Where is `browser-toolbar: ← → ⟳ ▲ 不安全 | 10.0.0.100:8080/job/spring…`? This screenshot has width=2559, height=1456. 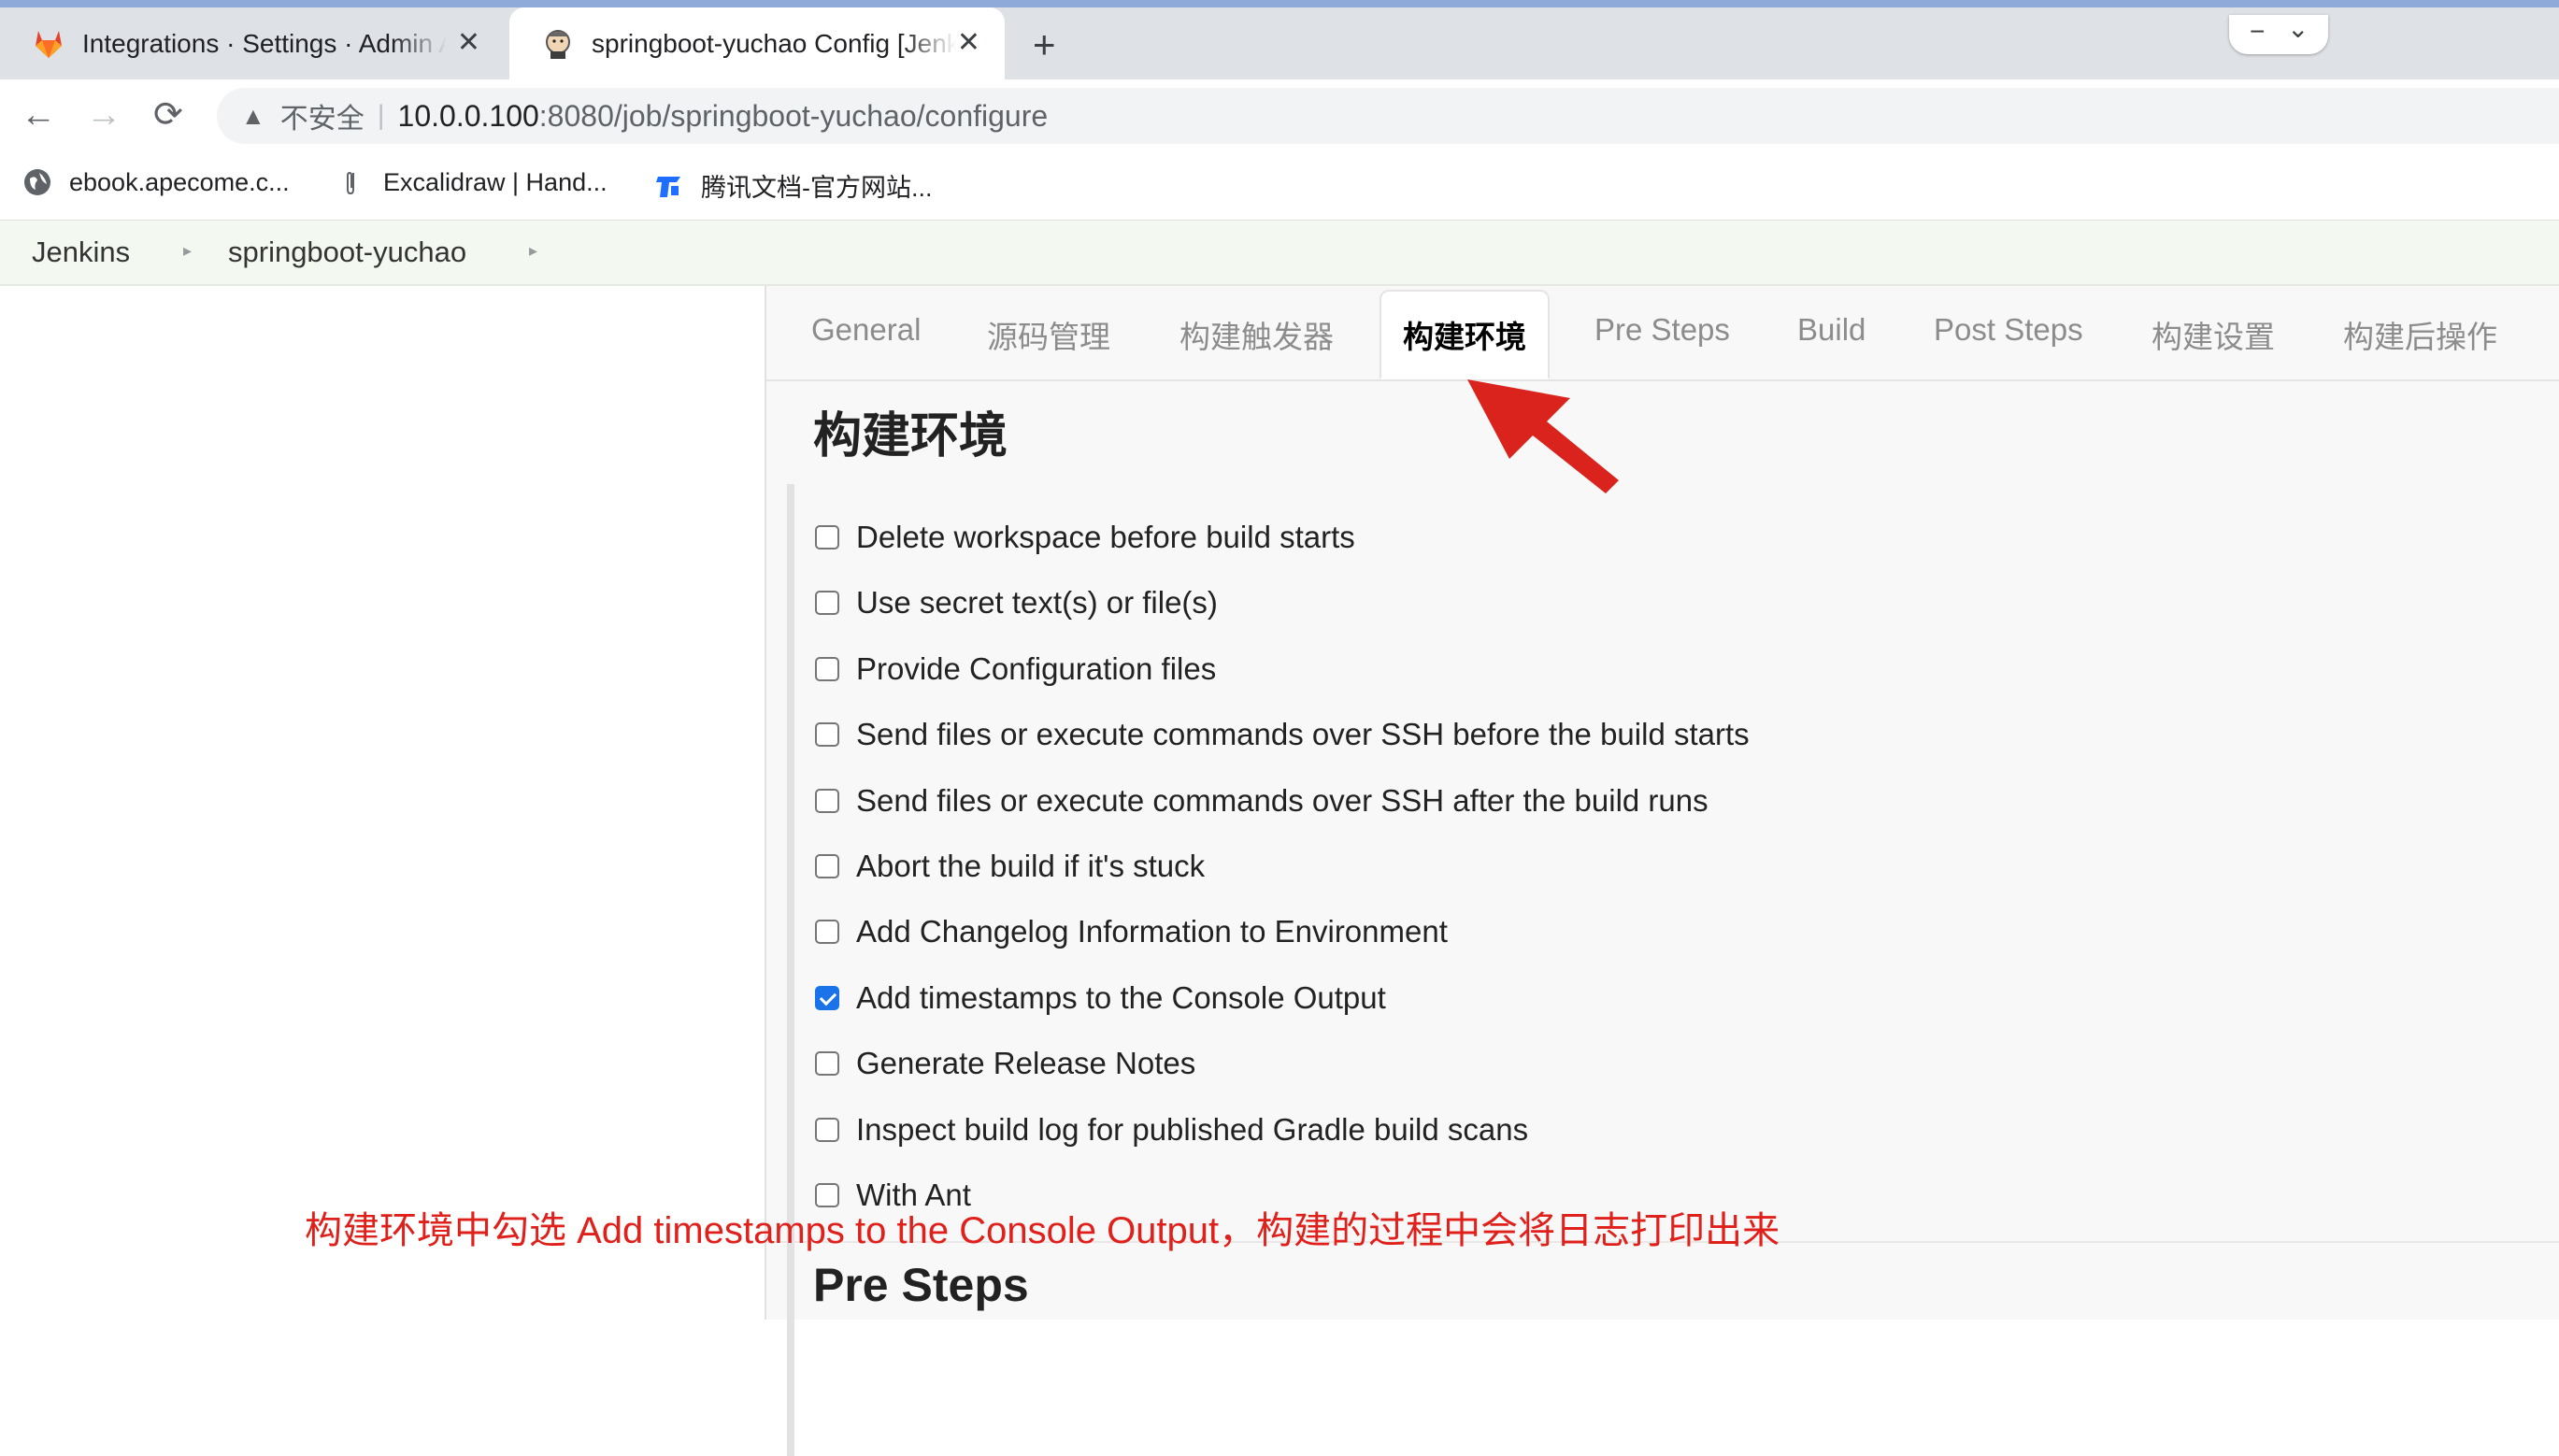 browser-toolbar: ← → ⟳ ▲ 不安全 | 10.0.0.100:8080/job/spring… is located at coordinates (1279, 115).